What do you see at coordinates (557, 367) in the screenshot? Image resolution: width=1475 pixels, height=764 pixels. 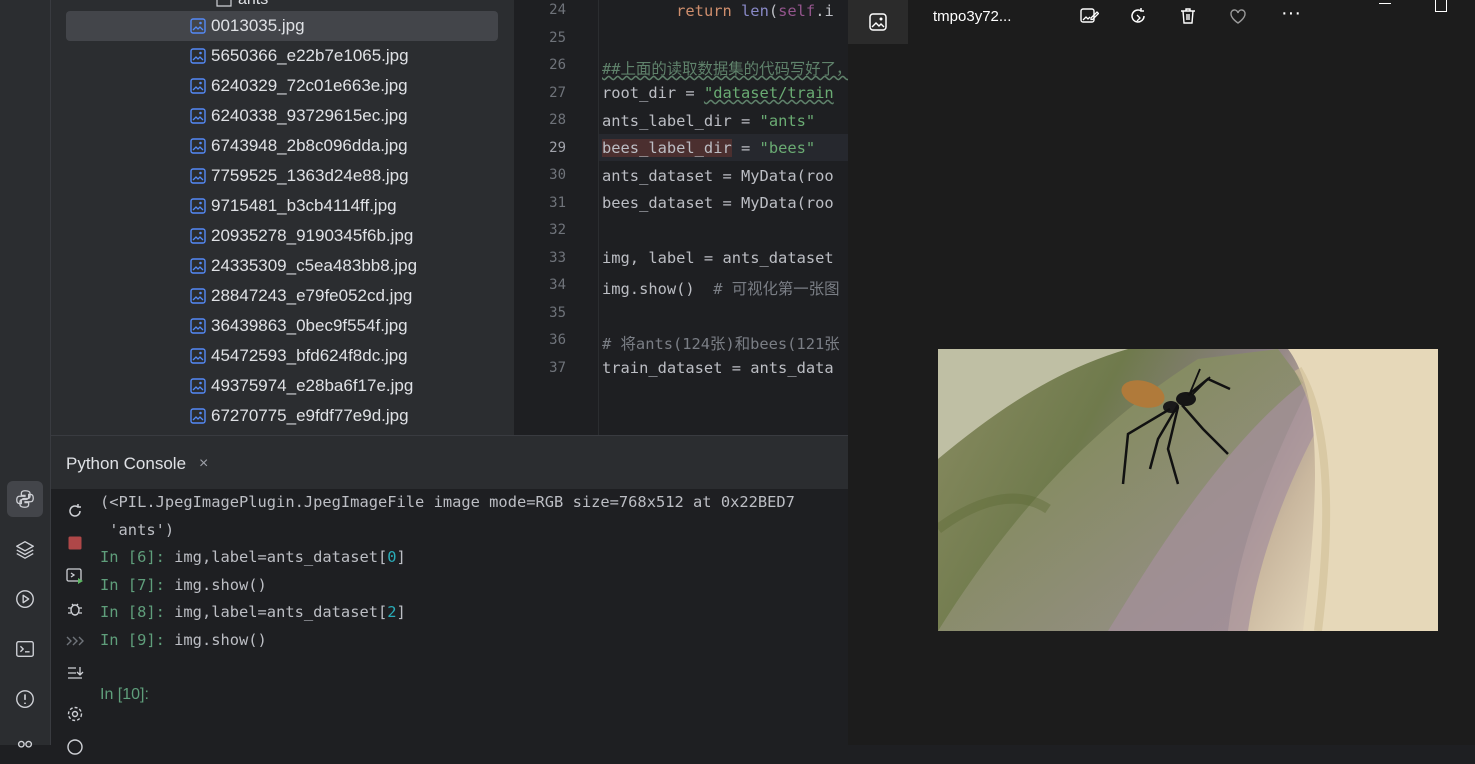 I see `line-number: 37` at bounding box center [557, 367].